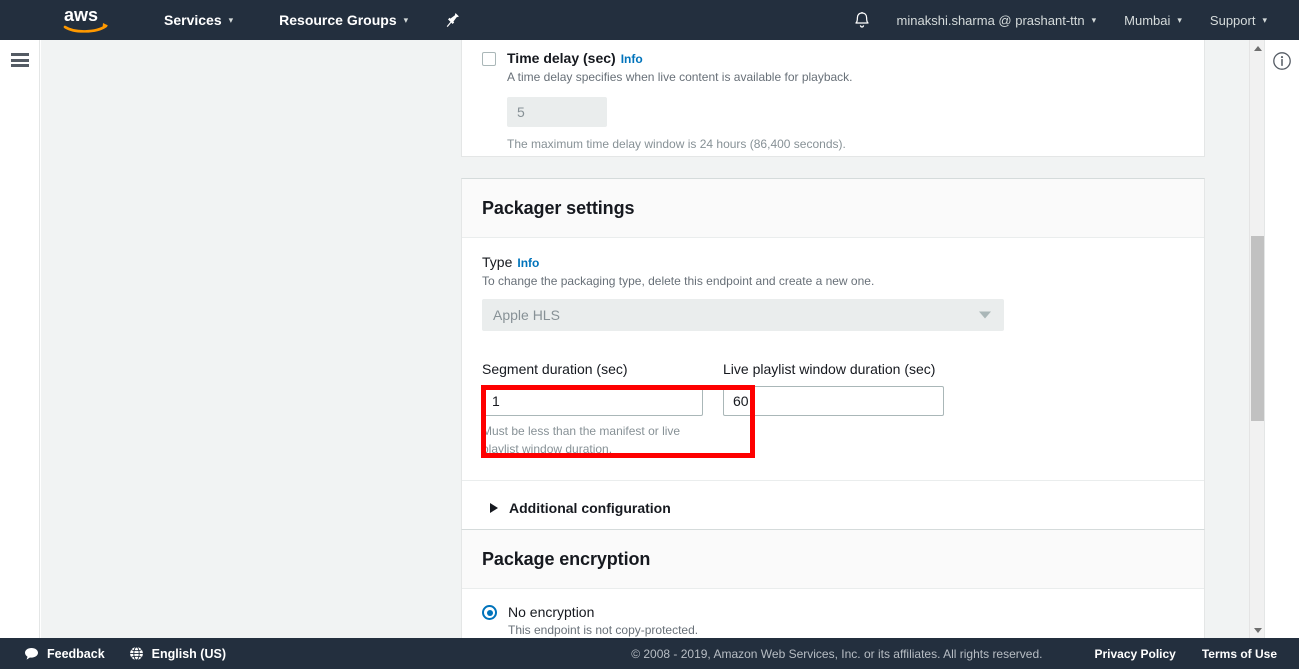 This screenshot has width=1299, height=669. What do you see at coordinates (833, 262) in the screenshot?
I see `type-label-row: Type Info` at bounding box center [833, 262].